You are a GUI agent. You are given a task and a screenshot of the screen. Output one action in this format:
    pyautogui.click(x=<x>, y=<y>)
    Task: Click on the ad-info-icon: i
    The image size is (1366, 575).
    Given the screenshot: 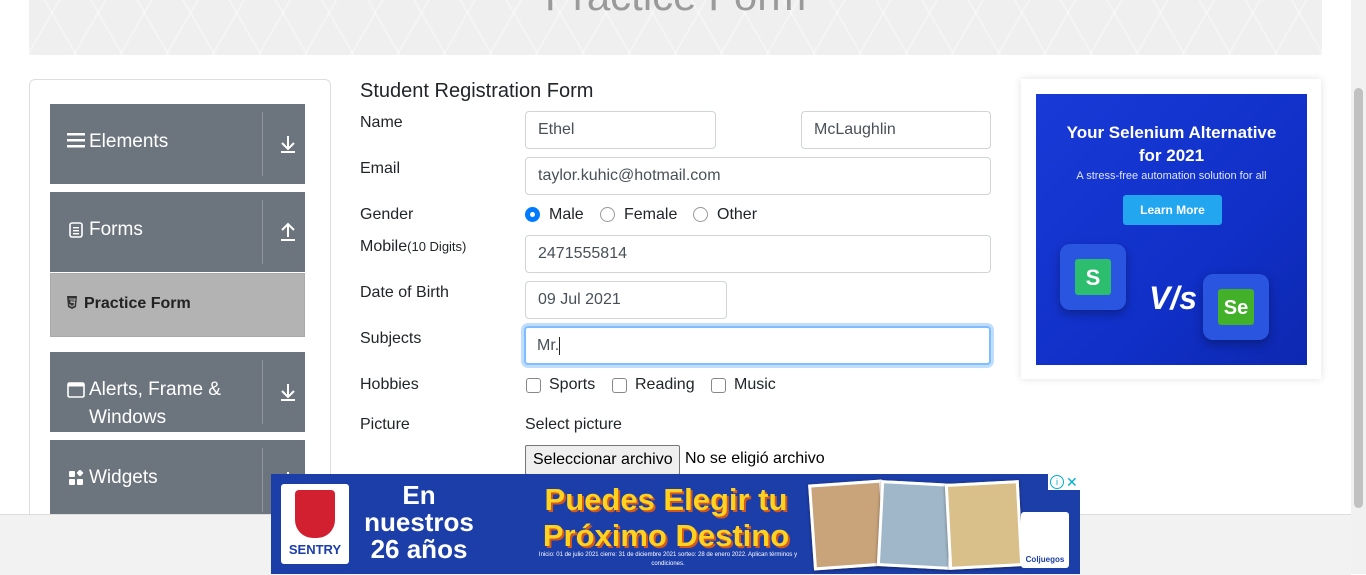 What is the action you would take?
    pyautogui.click(x=1057, y=482)
    